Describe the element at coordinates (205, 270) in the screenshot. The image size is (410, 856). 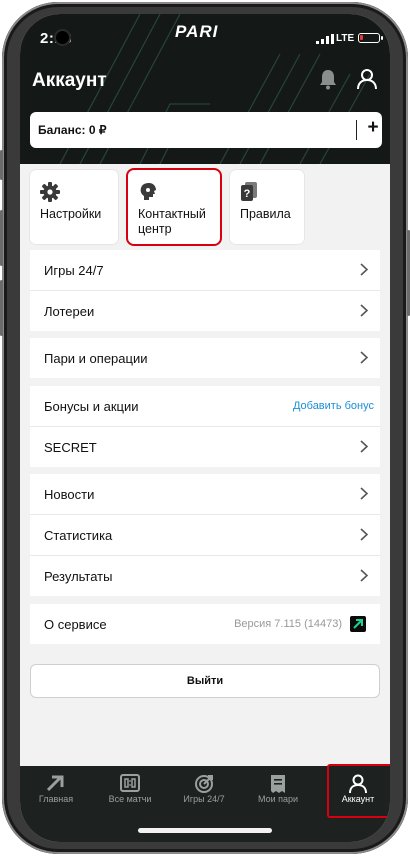
I see `menu-item-games: Игры 24/7` at that location.